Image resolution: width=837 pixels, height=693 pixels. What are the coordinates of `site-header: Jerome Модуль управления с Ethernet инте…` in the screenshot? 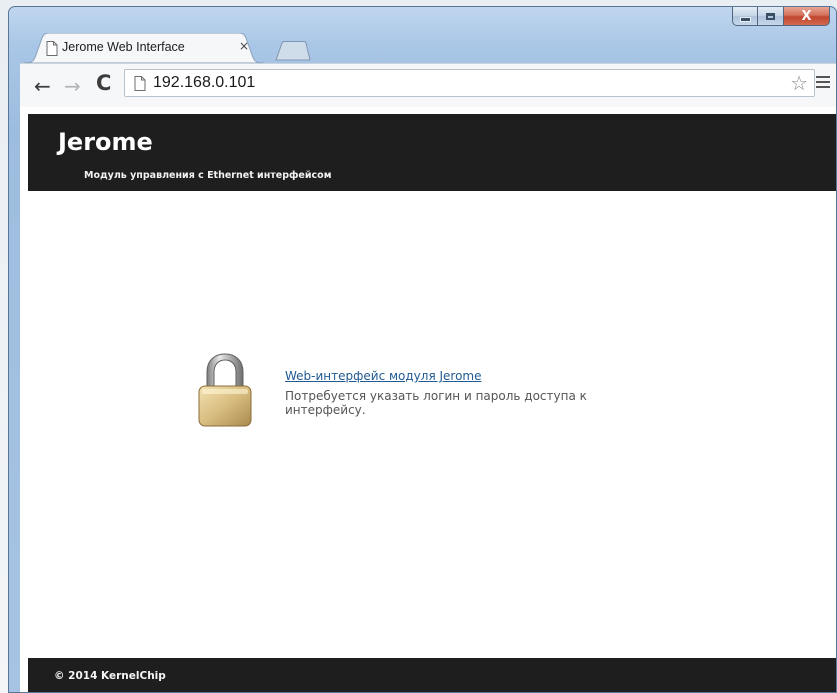 It's located at (432, 152).